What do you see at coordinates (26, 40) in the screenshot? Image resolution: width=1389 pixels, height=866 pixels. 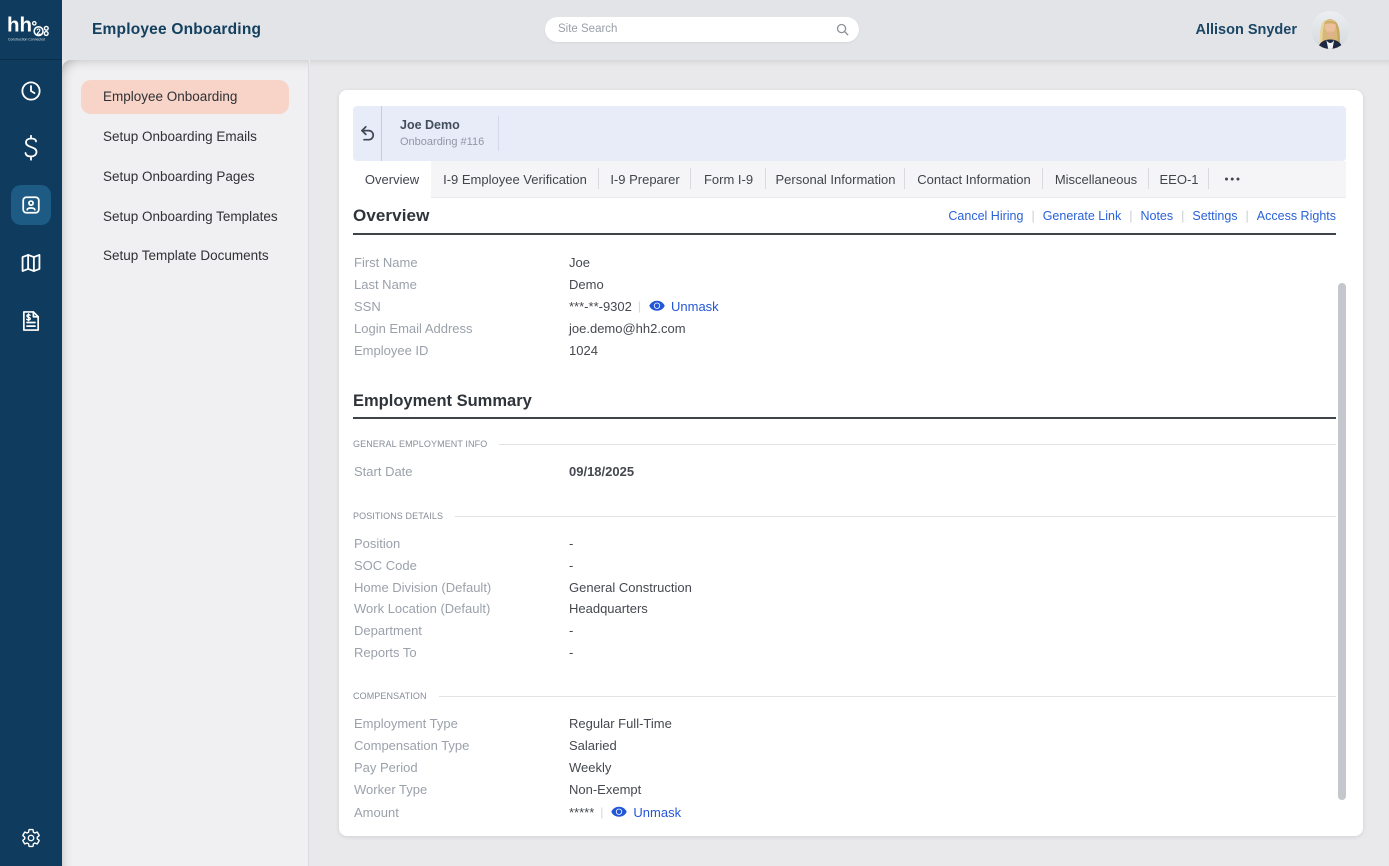 I see `svg-text: Construction Connected` at bounding box center [26, 40].